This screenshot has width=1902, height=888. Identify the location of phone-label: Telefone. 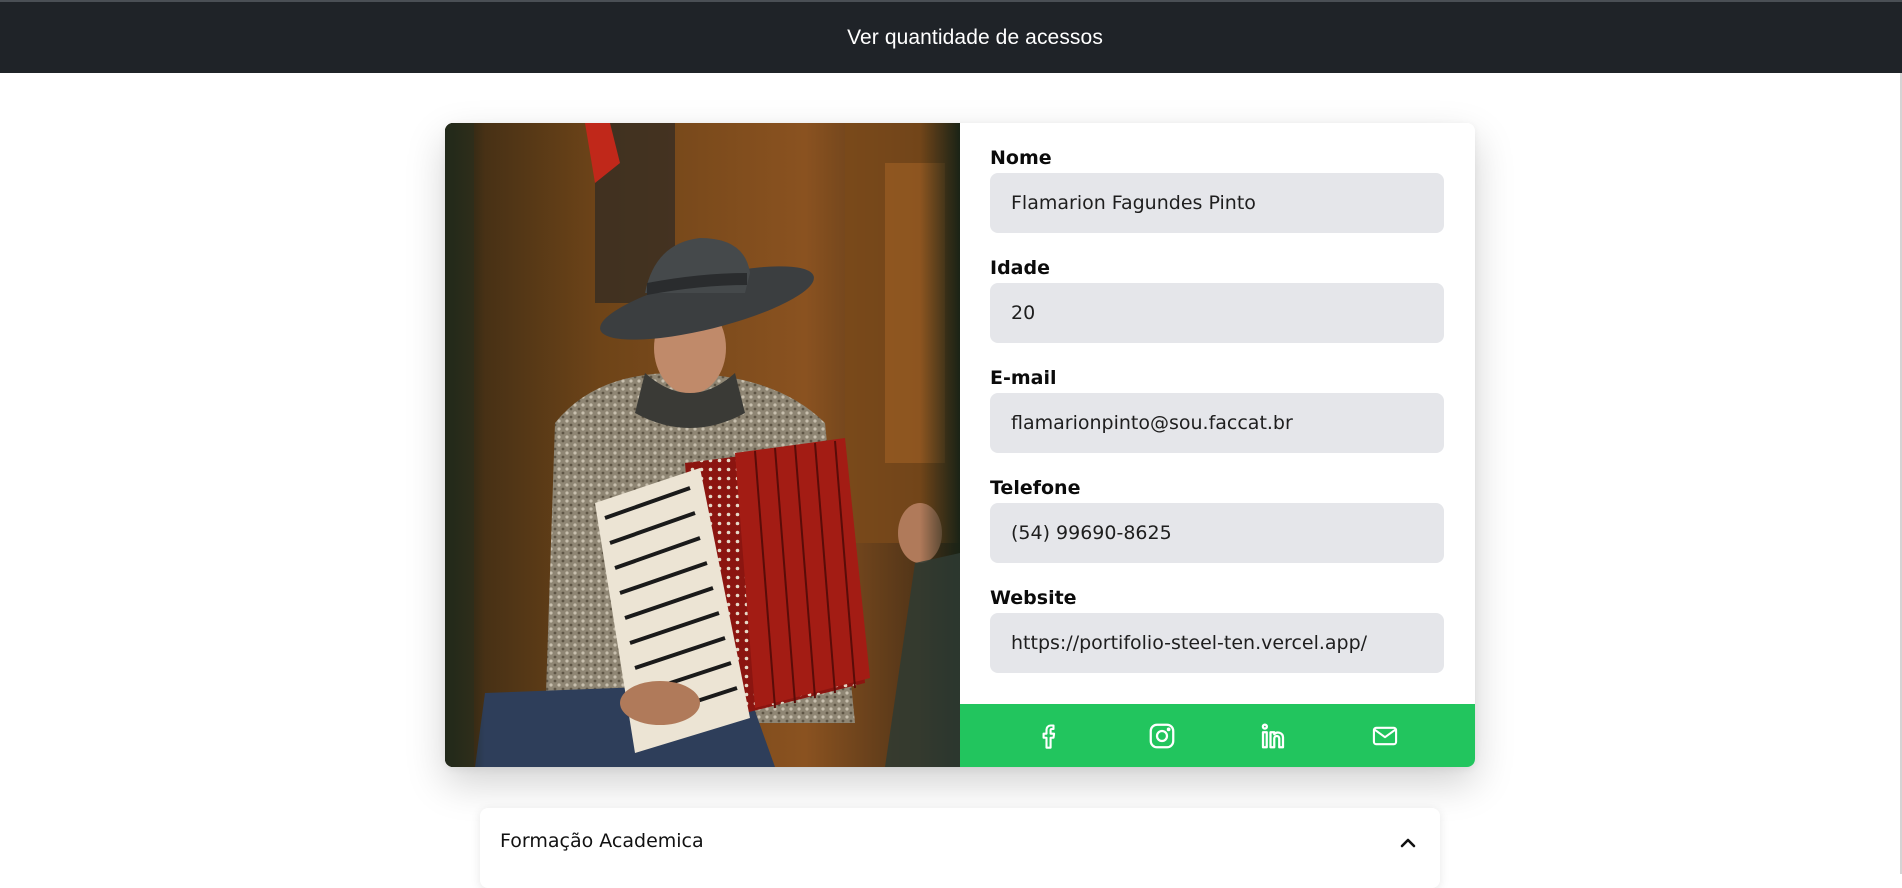
(1035, 488).